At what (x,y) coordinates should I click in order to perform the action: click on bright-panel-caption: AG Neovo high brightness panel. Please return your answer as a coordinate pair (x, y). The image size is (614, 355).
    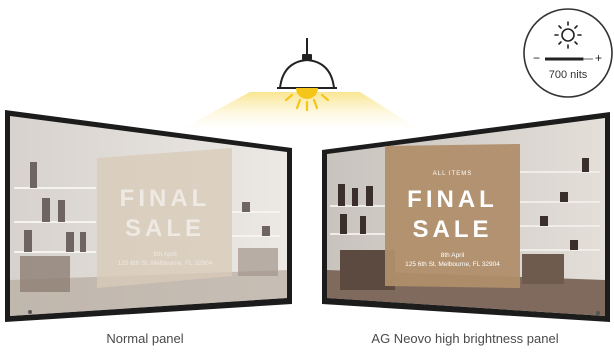
    Looking at the image, I should click on (465, 338).